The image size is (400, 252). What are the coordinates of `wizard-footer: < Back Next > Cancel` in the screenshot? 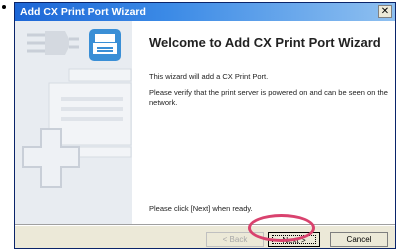 It's located at (205, 237).